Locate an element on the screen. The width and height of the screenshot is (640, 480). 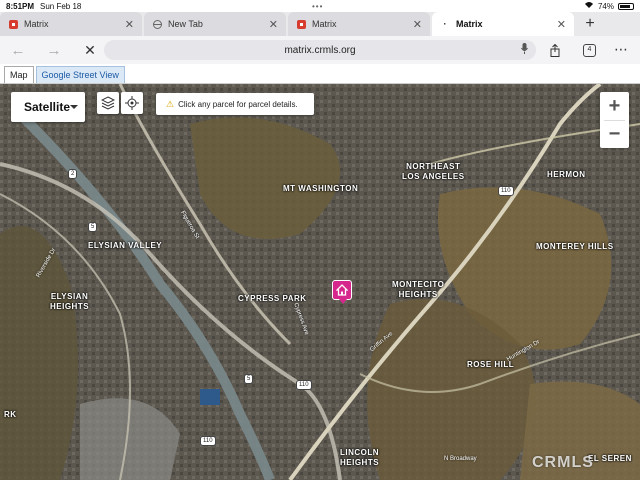
zoom-out-button: − is located at coordinates (614, 134).